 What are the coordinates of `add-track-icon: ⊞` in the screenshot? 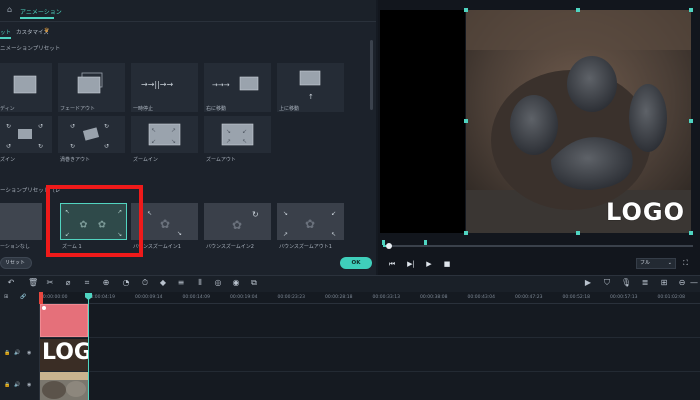 It's located at (7, 297).